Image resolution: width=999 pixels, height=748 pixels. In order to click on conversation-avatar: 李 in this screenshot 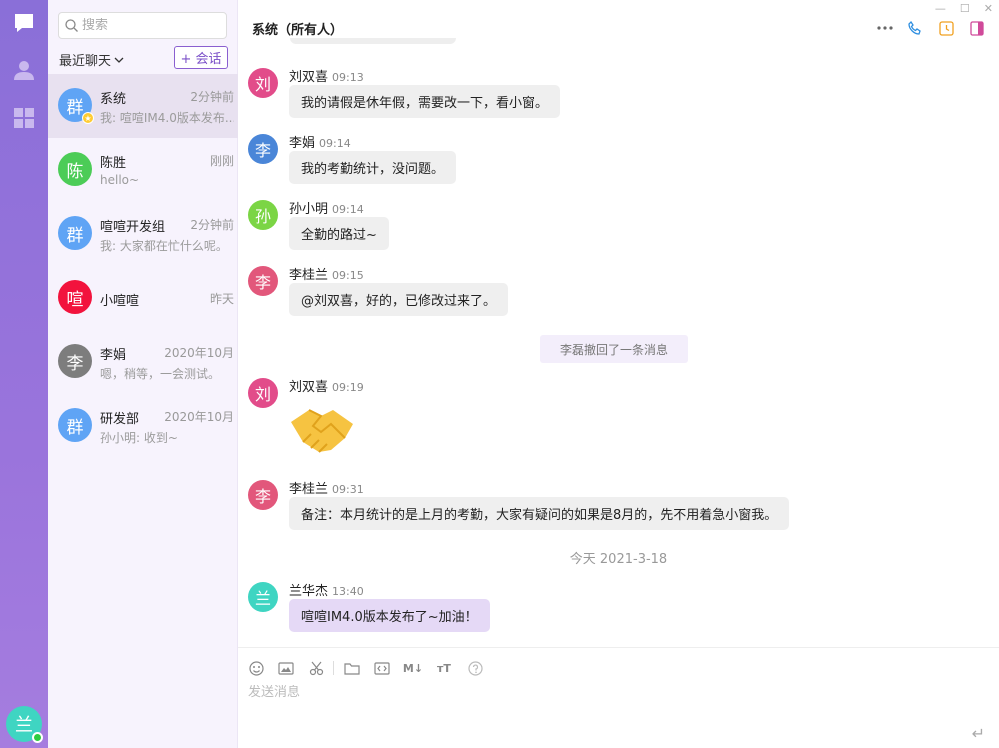, I will do `click(75, 361)`.